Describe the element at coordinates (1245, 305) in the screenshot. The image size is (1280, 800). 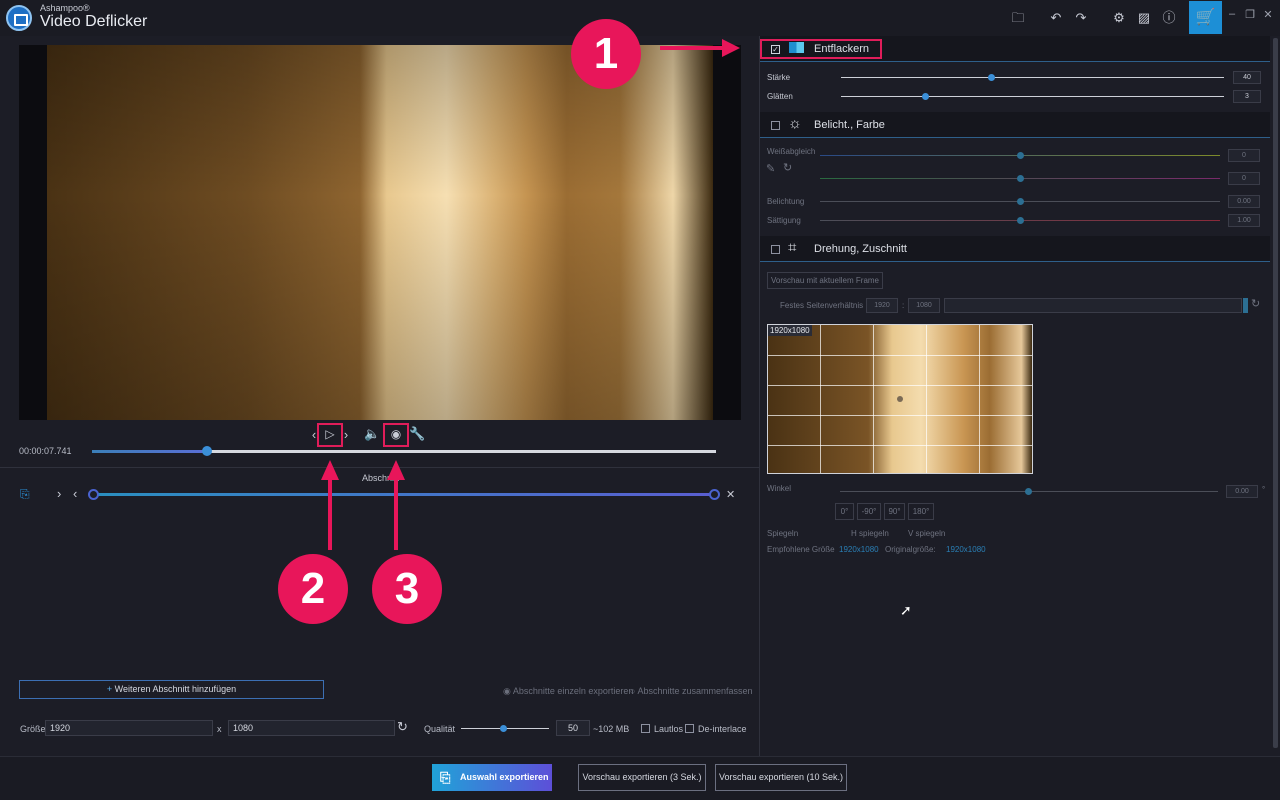
I see `ratio-dropdown-arrow` at that location.